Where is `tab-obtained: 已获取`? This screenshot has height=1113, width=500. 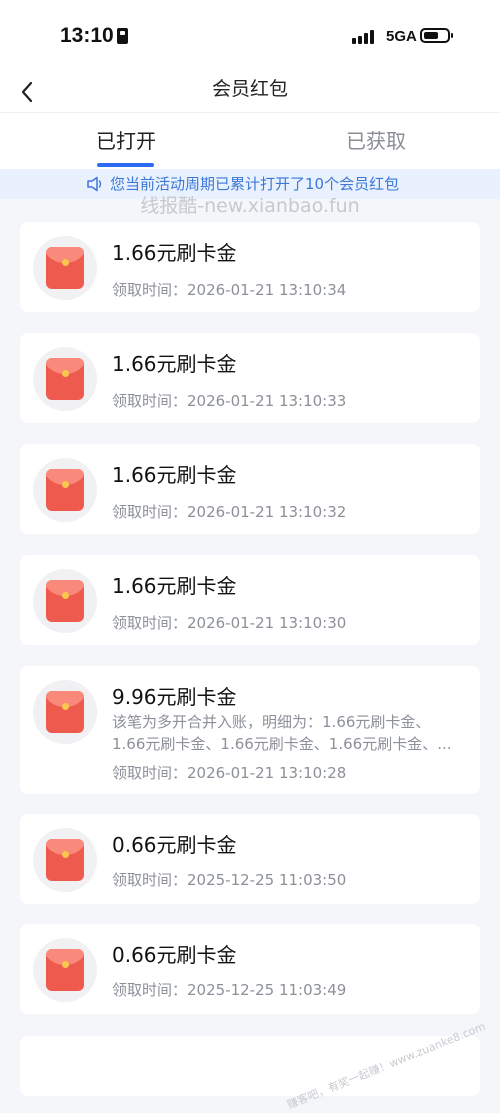 tab-obtained: 已获取 is located at coordinates (376, 141).